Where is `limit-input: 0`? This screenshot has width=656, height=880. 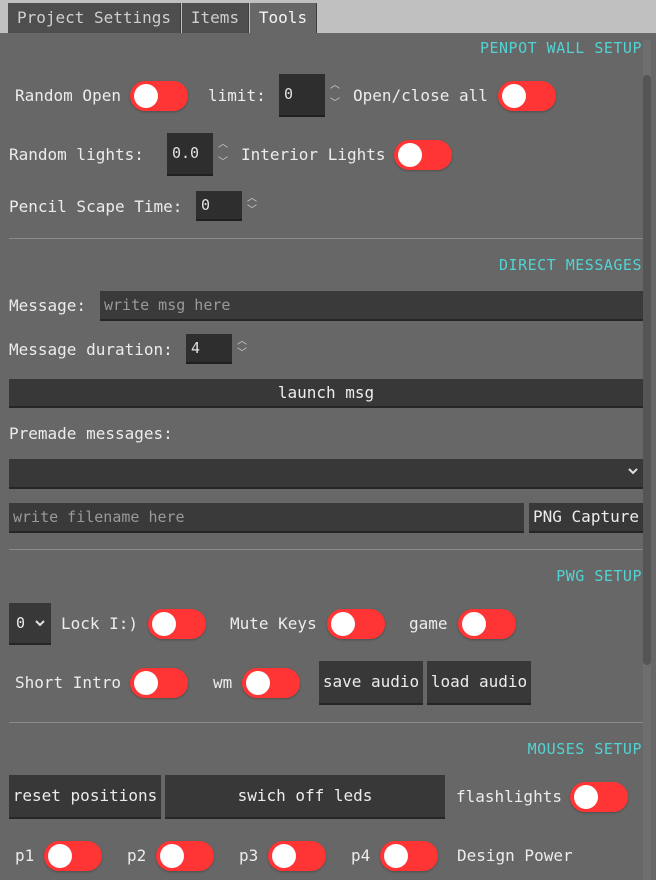 limit-input: 0 is located at coordinates (302, 95).